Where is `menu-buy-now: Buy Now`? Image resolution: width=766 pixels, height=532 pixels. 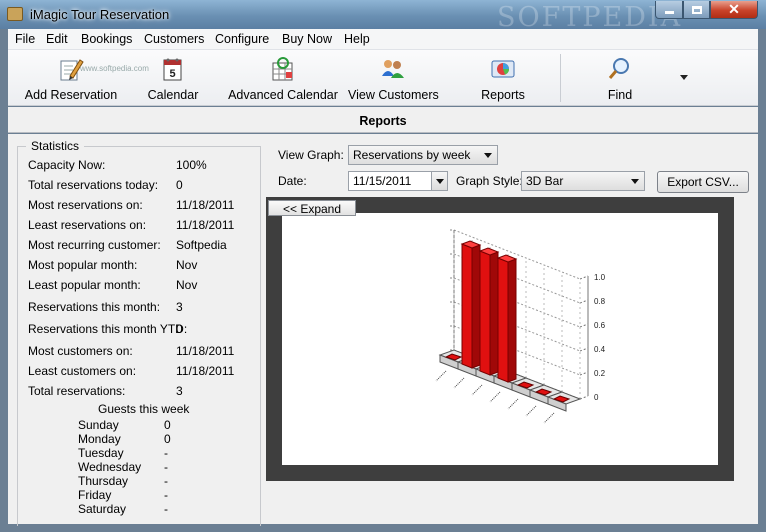 menu-buy-now: Buy Now is located at coordinates (307, 39).